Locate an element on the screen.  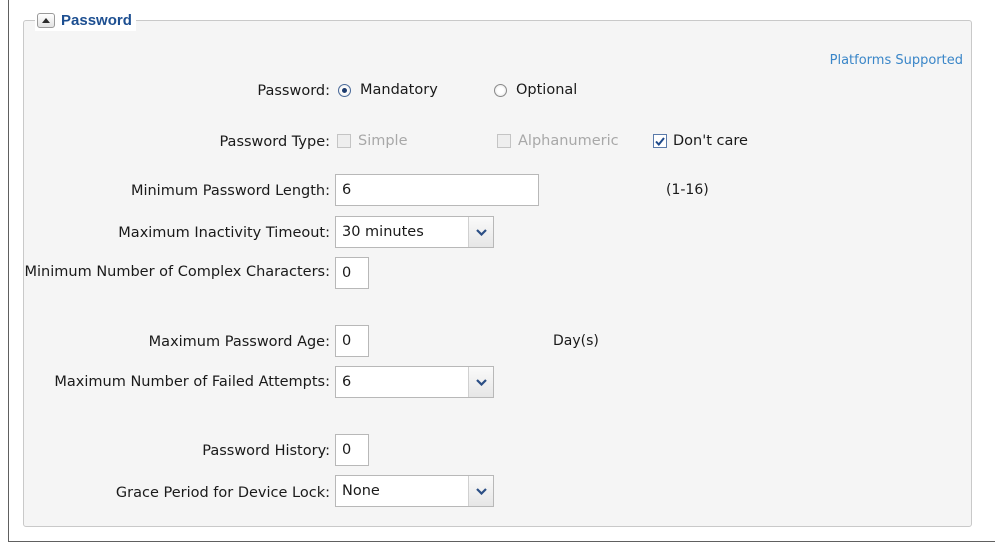
radio-option-mandatory: Mandatory is located at coordinates (388, 90).